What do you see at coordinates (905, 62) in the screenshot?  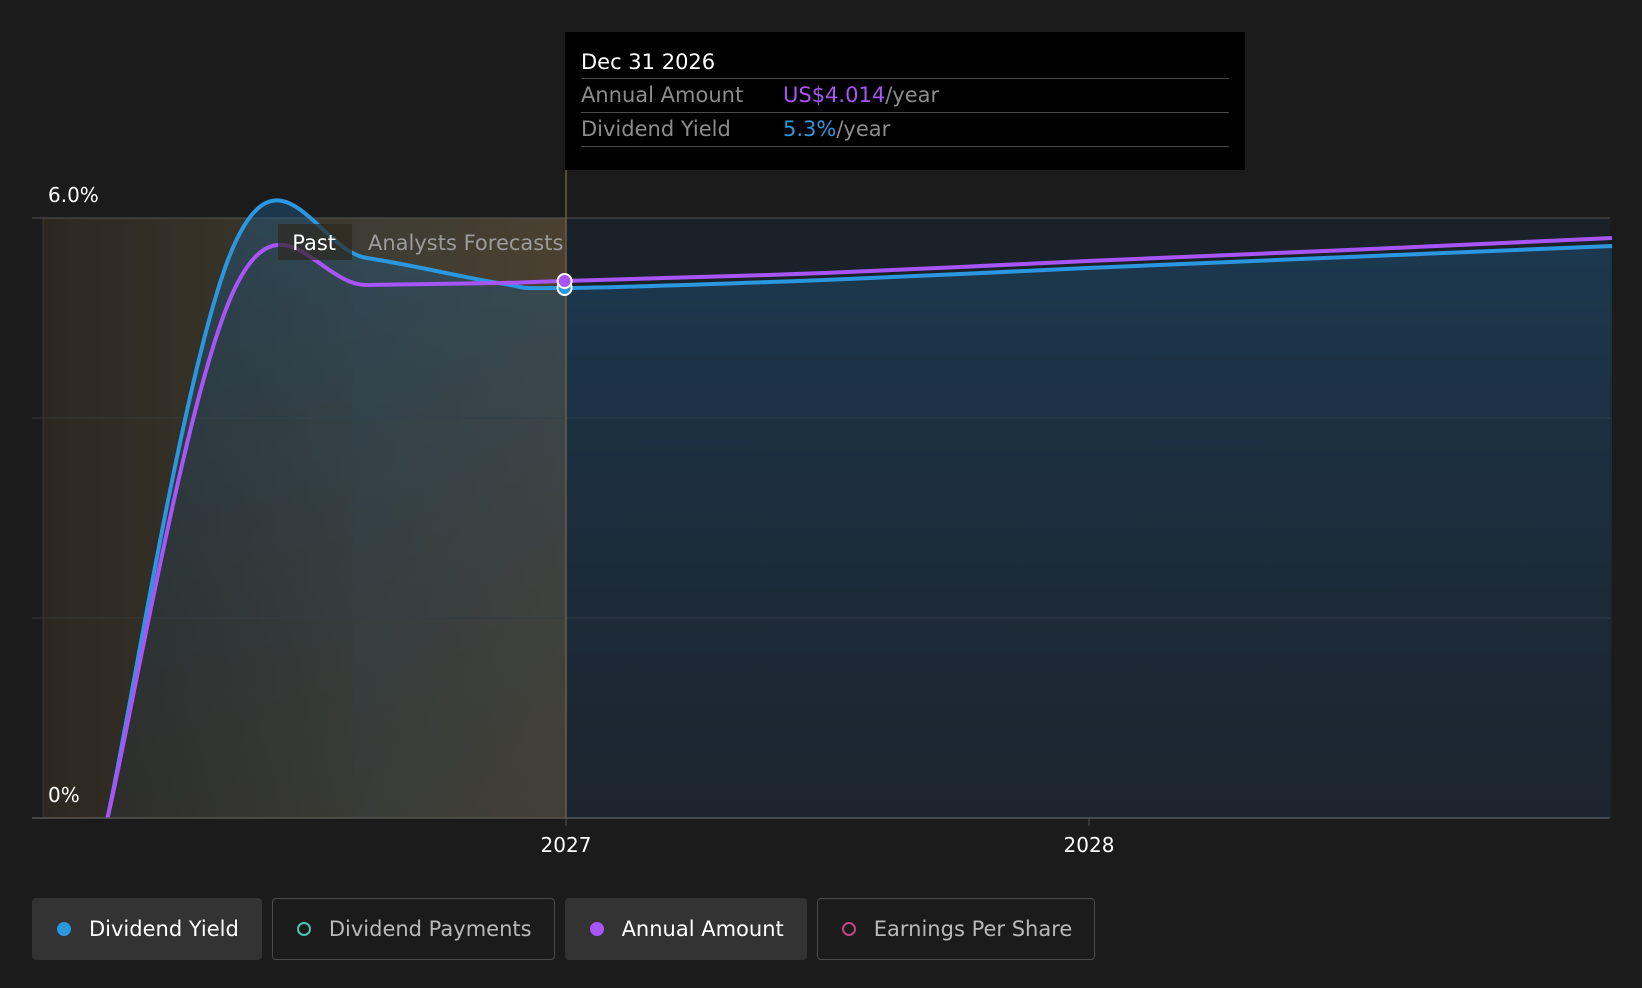 I see `tooltip-date: Dec 31 2026` at bounding box center [905, 62].